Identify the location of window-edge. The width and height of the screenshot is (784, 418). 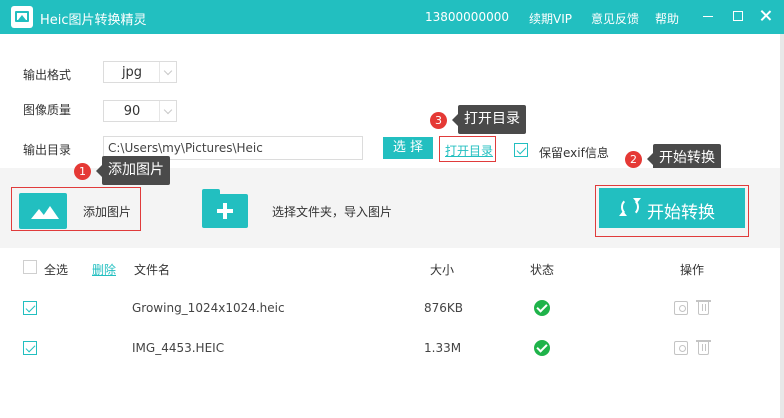
(782, 226).